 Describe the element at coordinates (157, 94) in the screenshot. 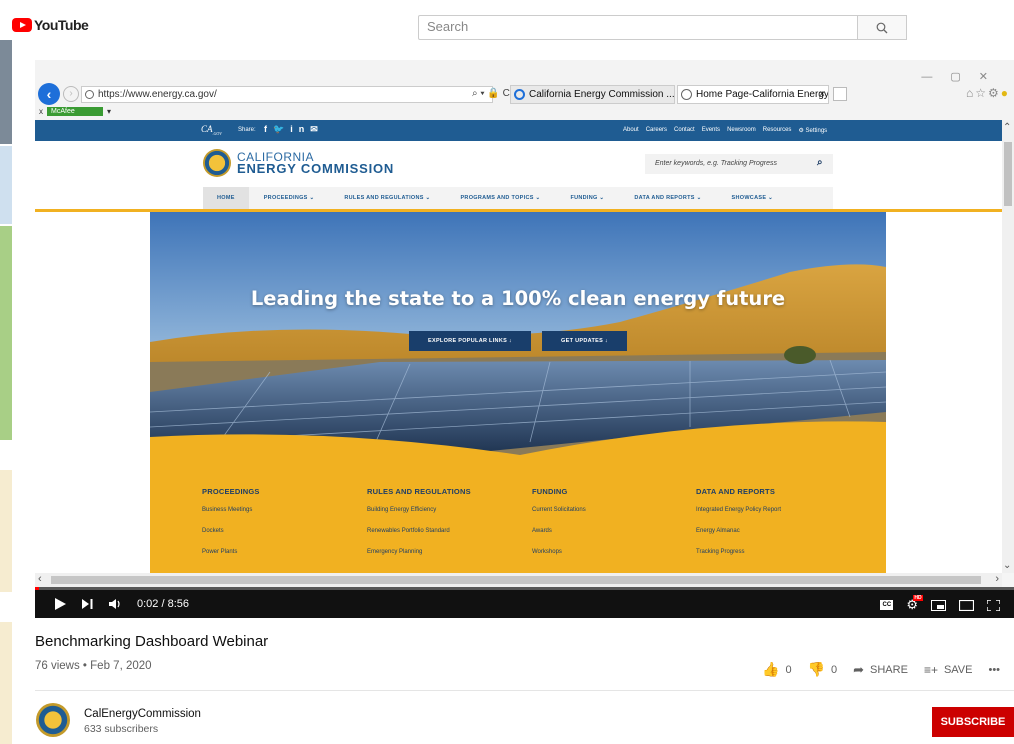

I see `address-url: https://www.energy.ca.gov/` at that location.